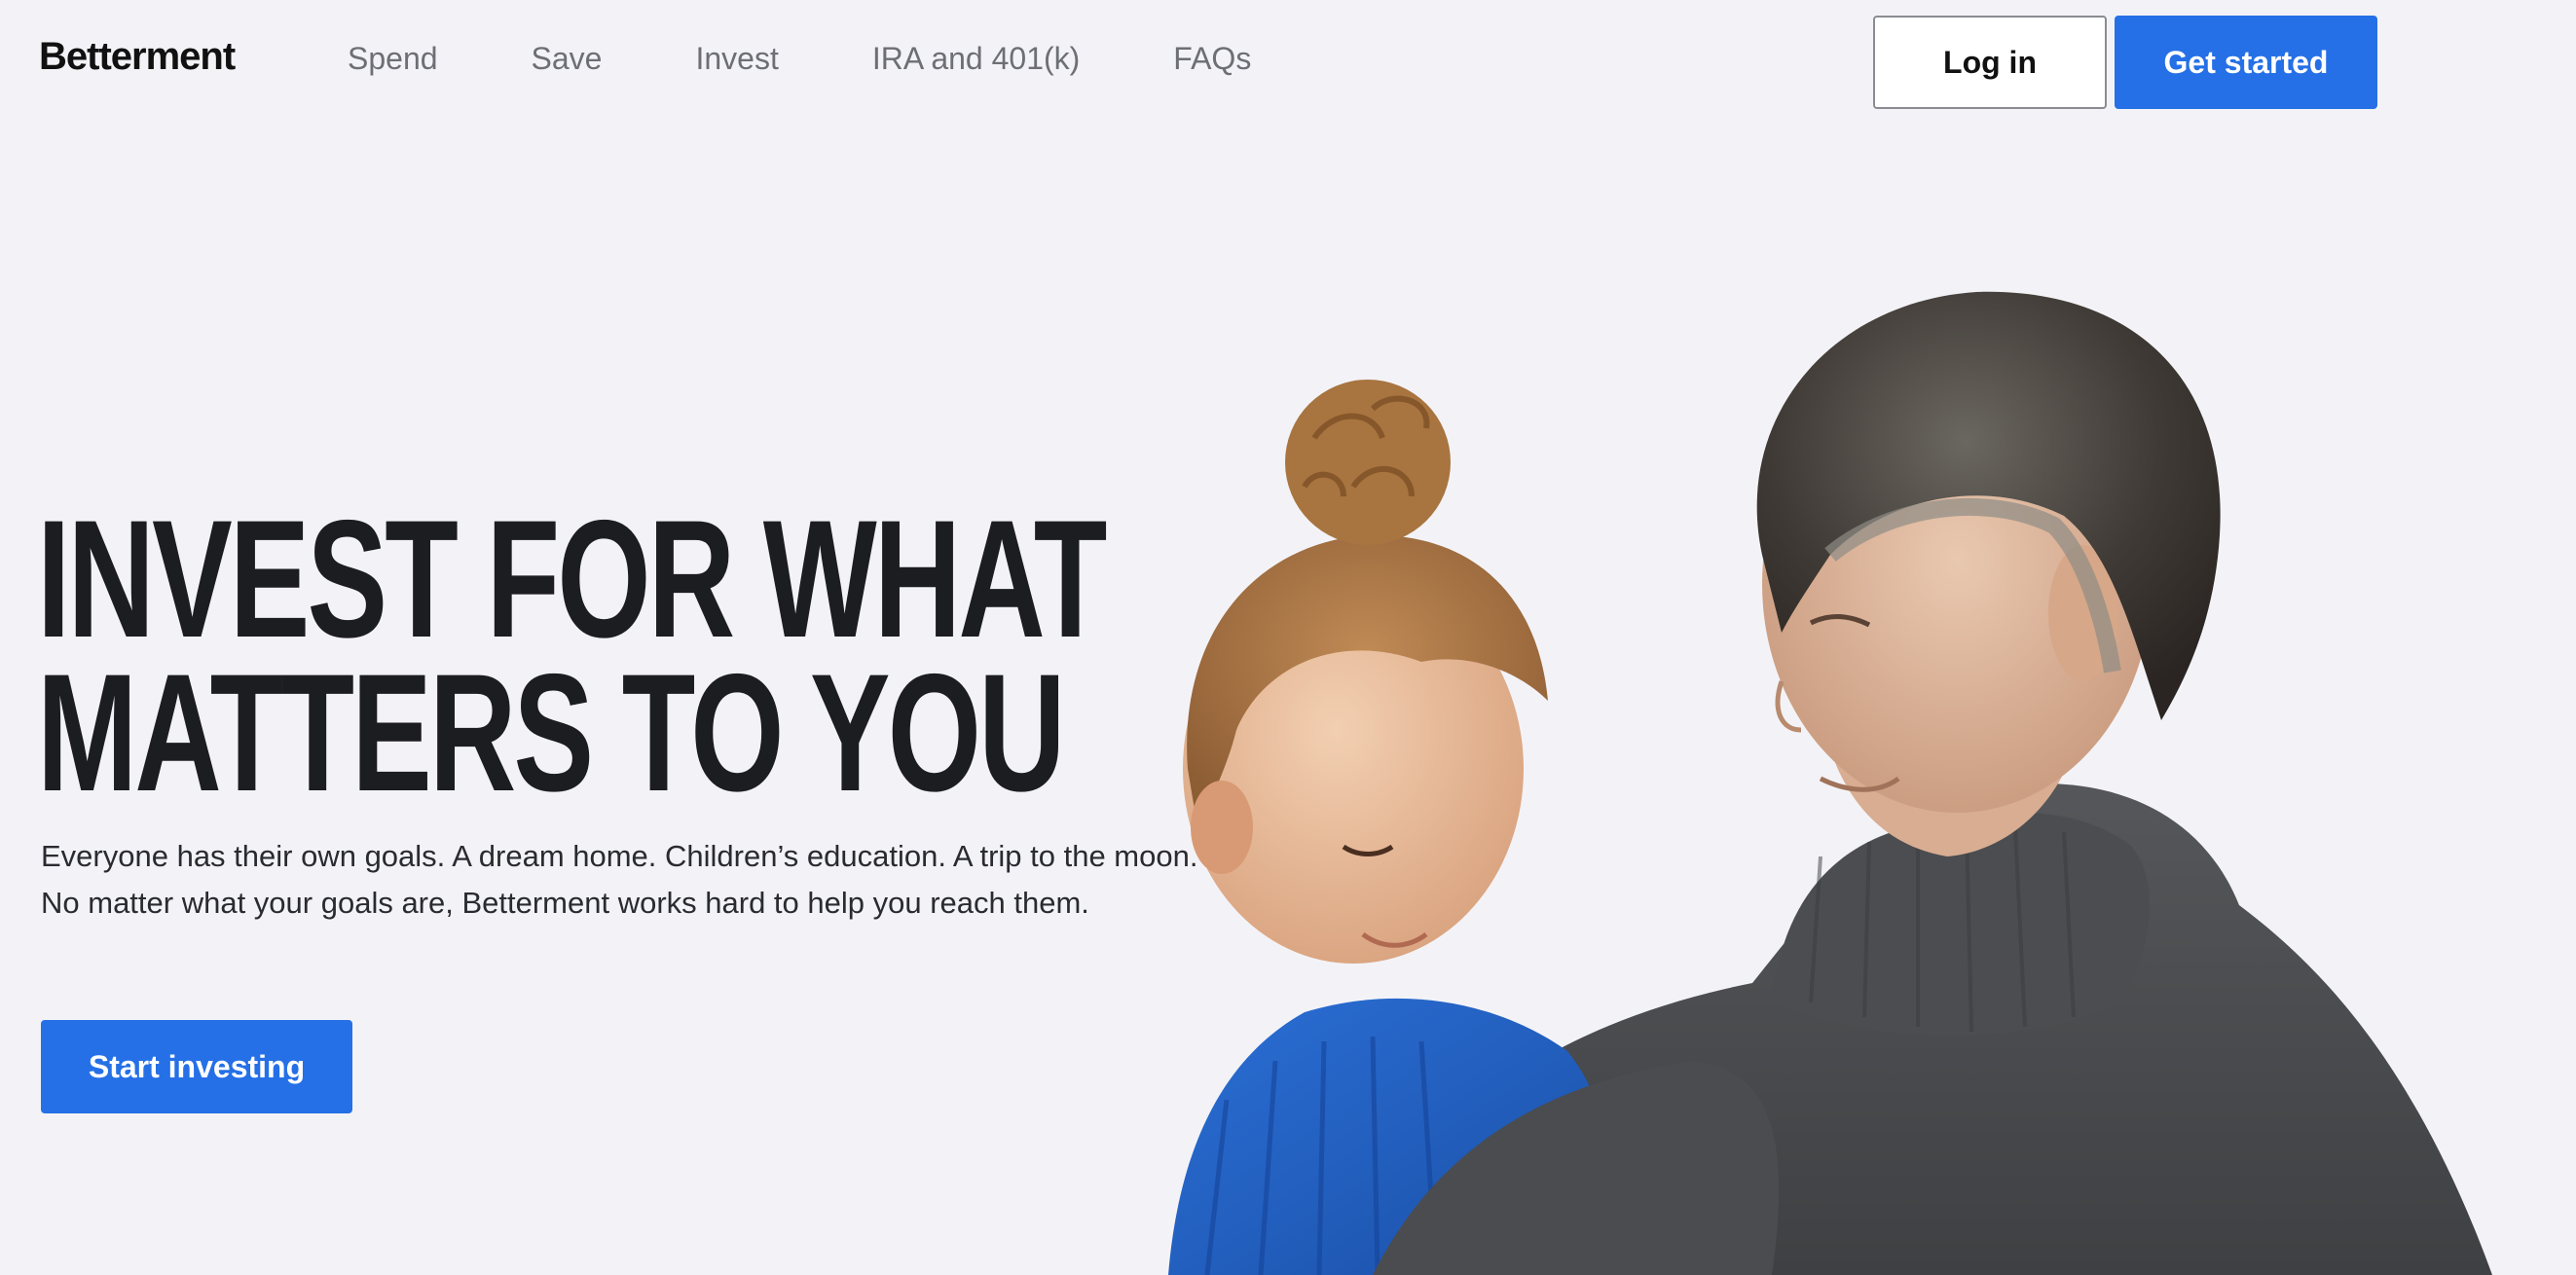  What do you see at coordinates (846, 59) in the screenshot?
I see `main-nav: Spend Save Invest IRA and 401(k) FAQs` at bounding box center [846, 59].